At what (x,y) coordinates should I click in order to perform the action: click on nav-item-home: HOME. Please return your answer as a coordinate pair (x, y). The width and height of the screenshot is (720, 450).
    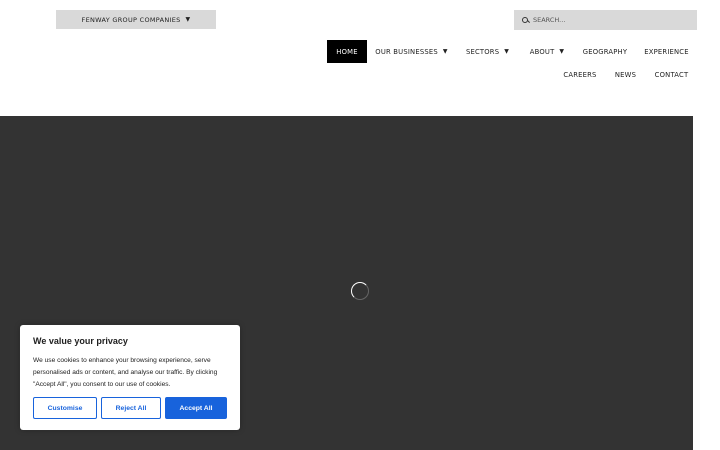
    Looking at the image, I should click on (347, 51).